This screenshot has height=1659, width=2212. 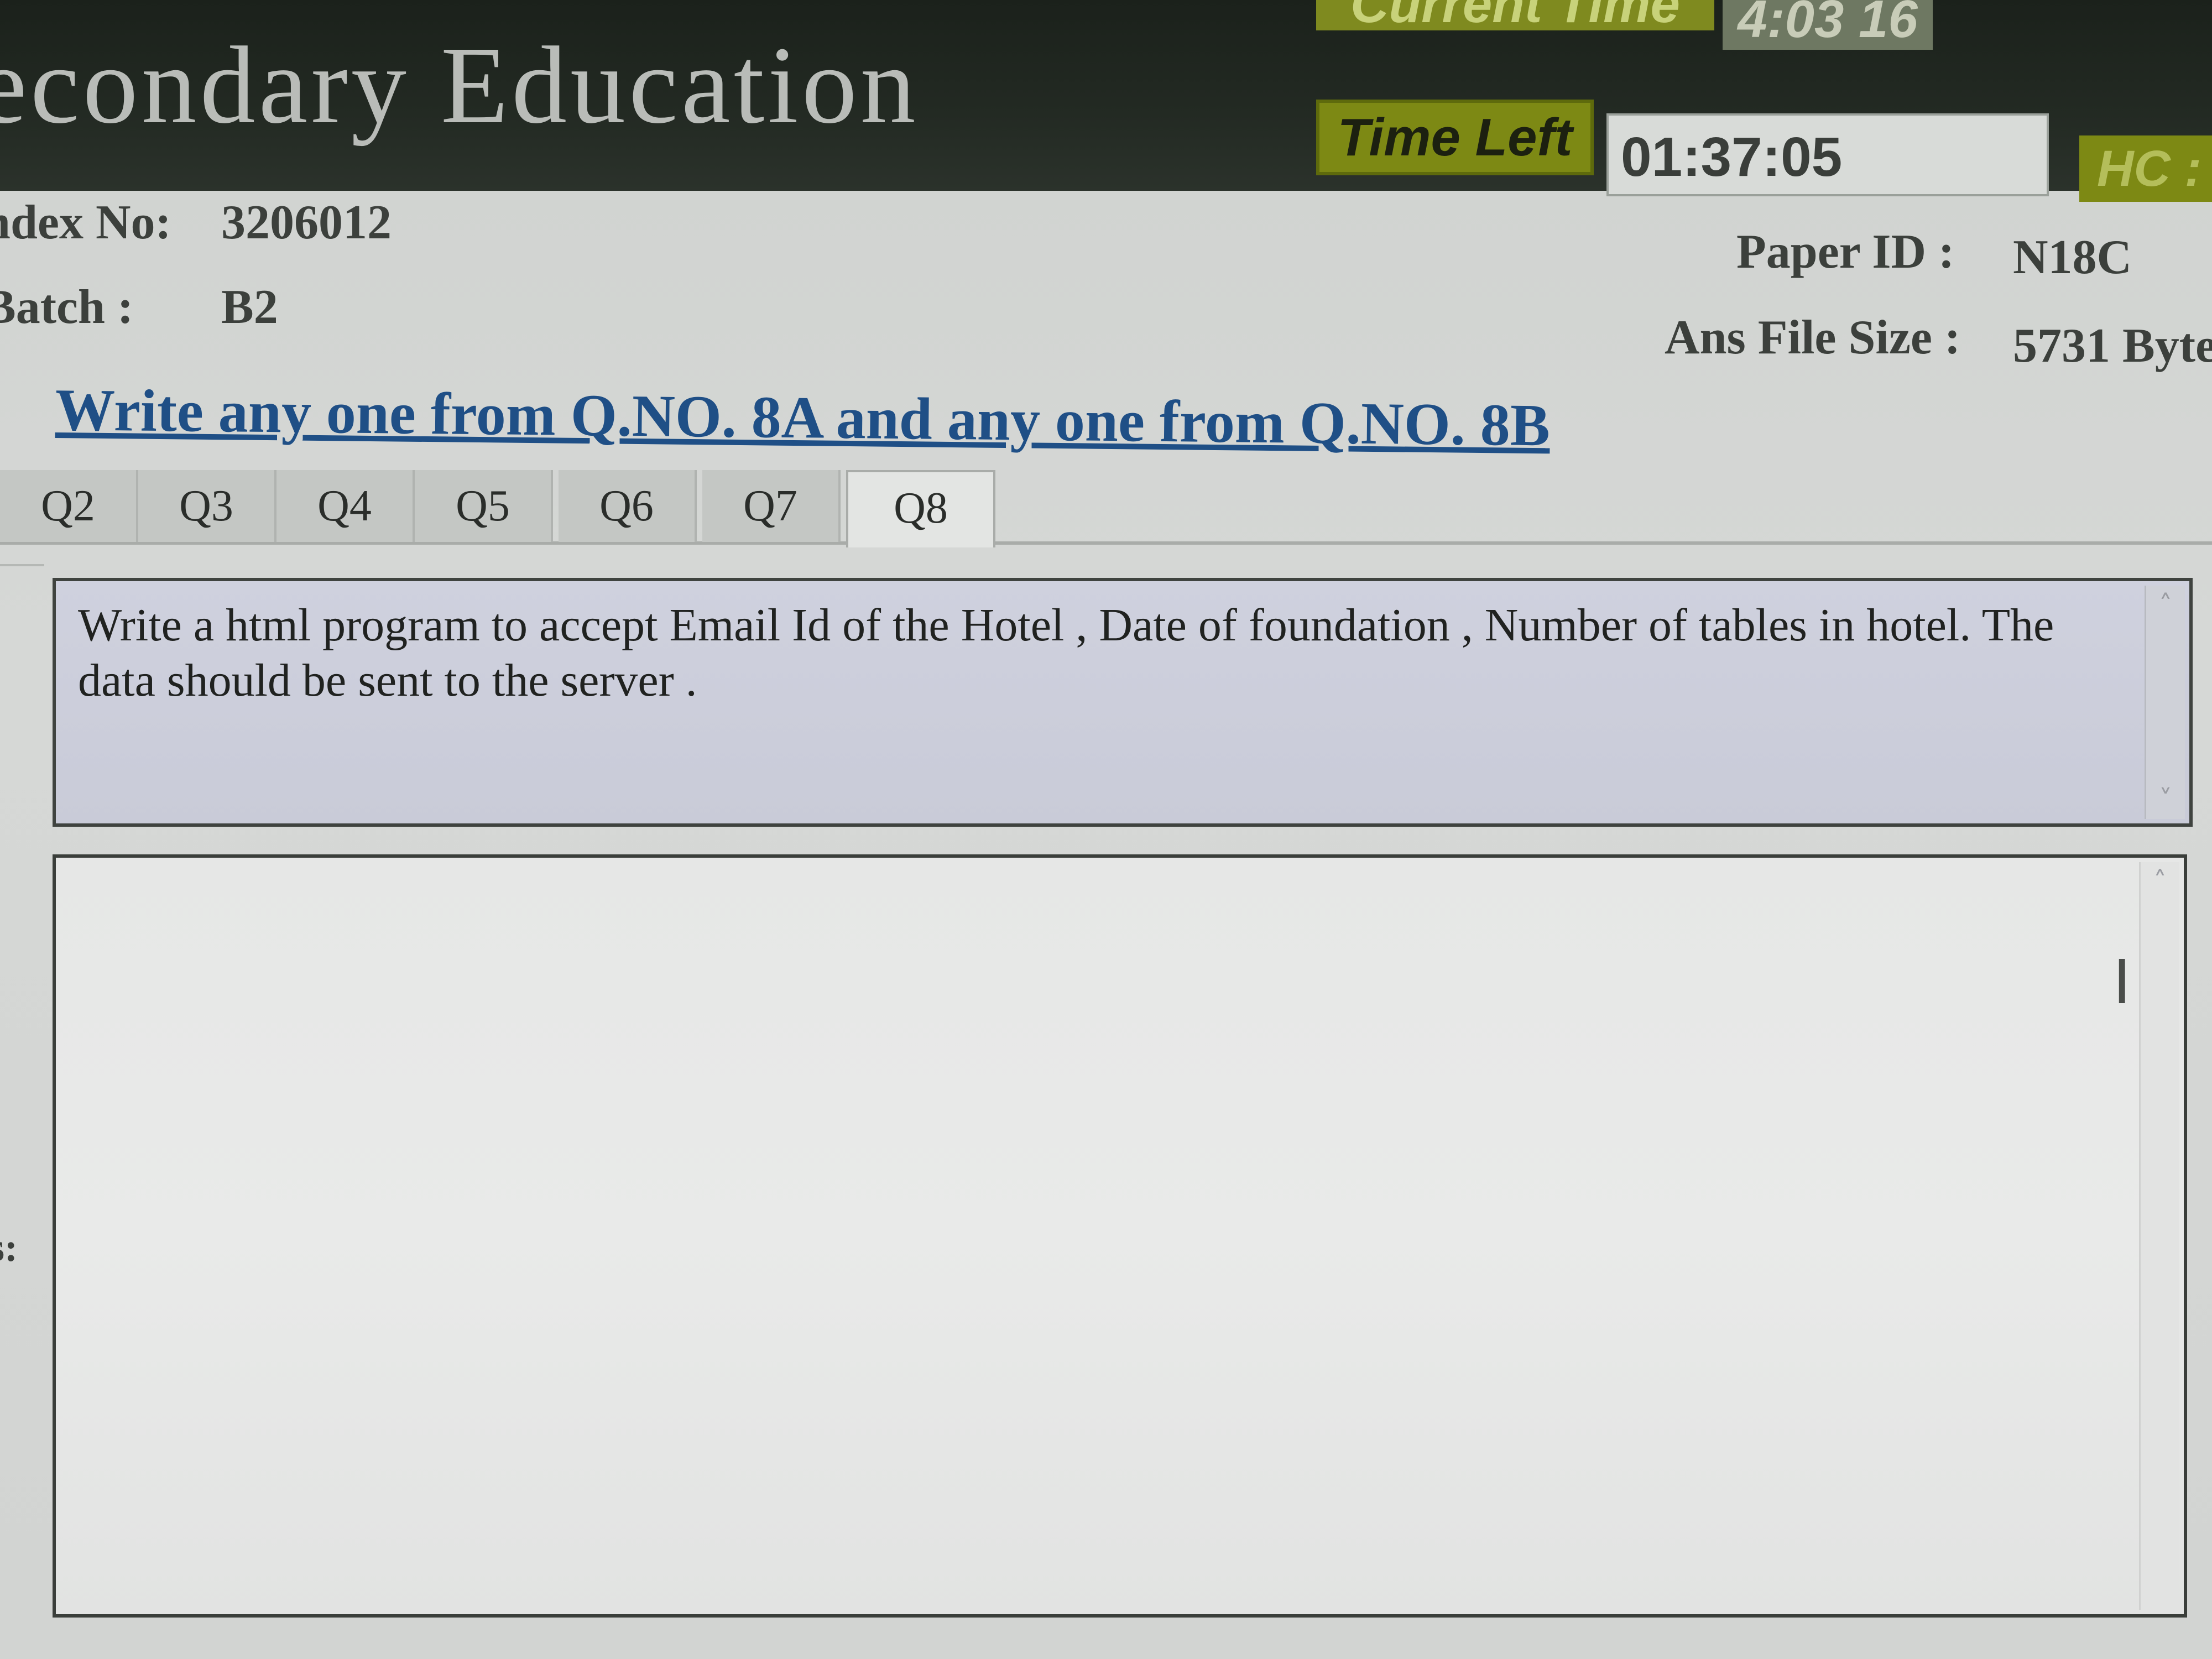 I want to click on tab-q3: Q3, so click(x=207, y=506).